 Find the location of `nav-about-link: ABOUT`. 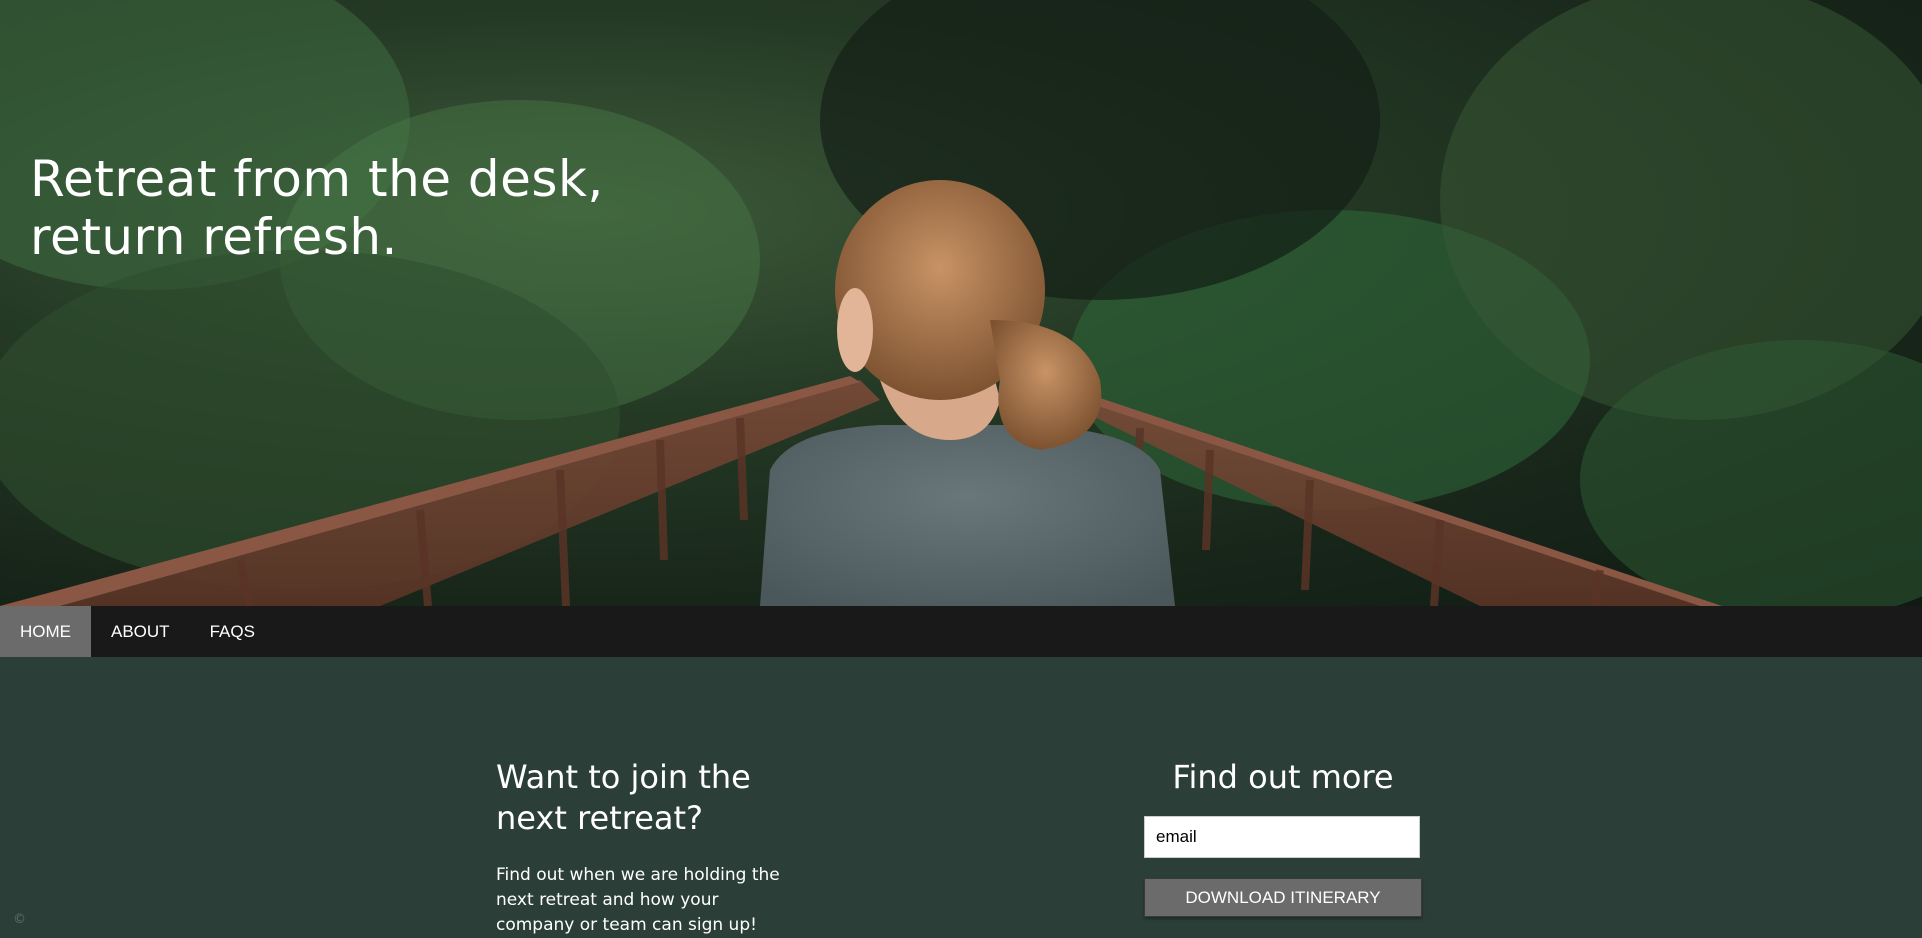

nav-about-link: ABOUT is located at coordinates (140, 631).